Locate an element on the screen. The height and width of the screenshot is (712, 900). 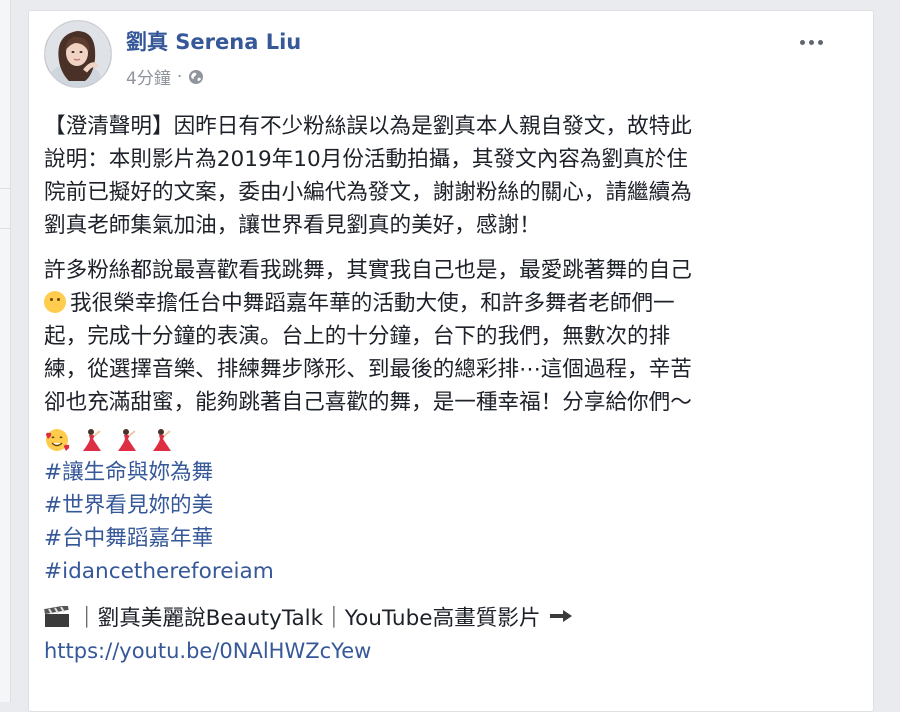
smiling-face-icon is located at coordinates (55, 302).